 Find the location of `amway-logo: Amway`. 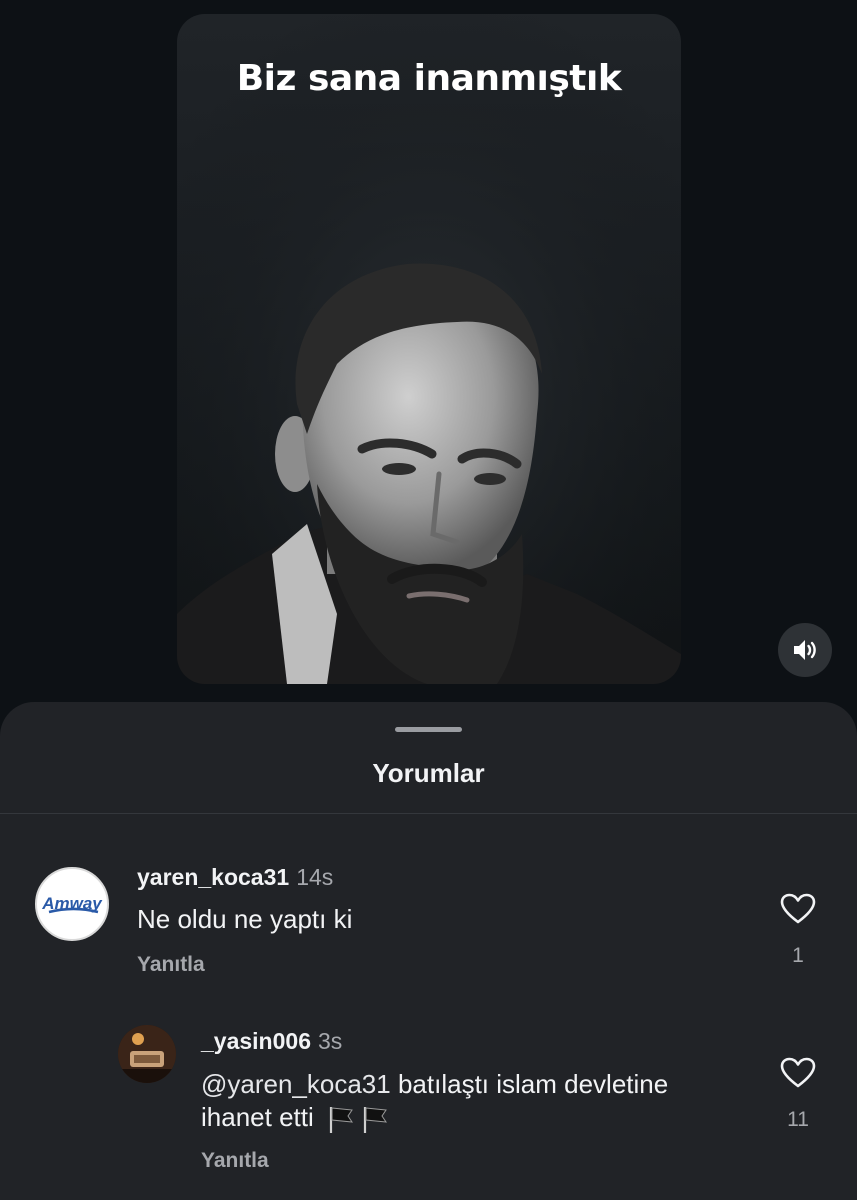

amway-logo: Amway is located at coordinates (72, 904).